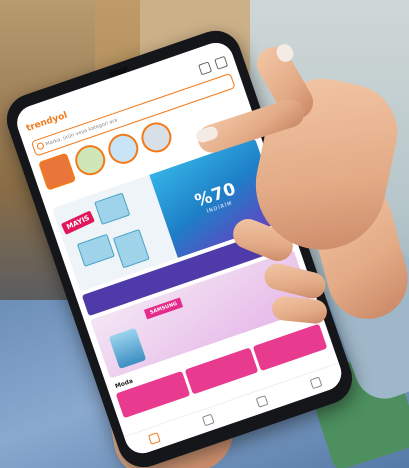 This screenshot has height=468, width=409. I want to click on promo-badge: MAYIS, so click(78, 222).